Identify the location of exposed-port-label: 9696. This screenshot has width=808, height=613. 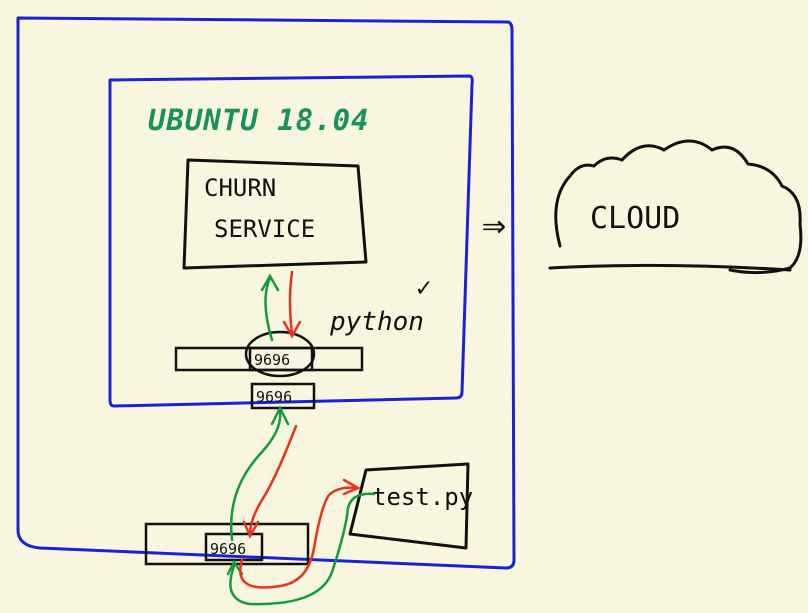
(274, 397).